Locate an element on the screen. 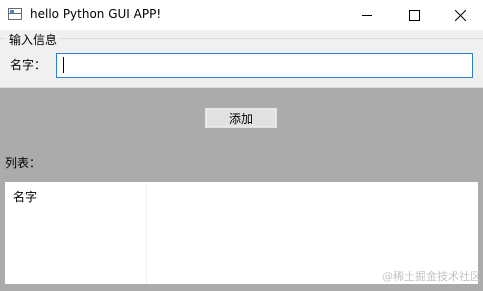 This screenshot has height=291, width=483. maximize-button is located at coordinates (414, 15).